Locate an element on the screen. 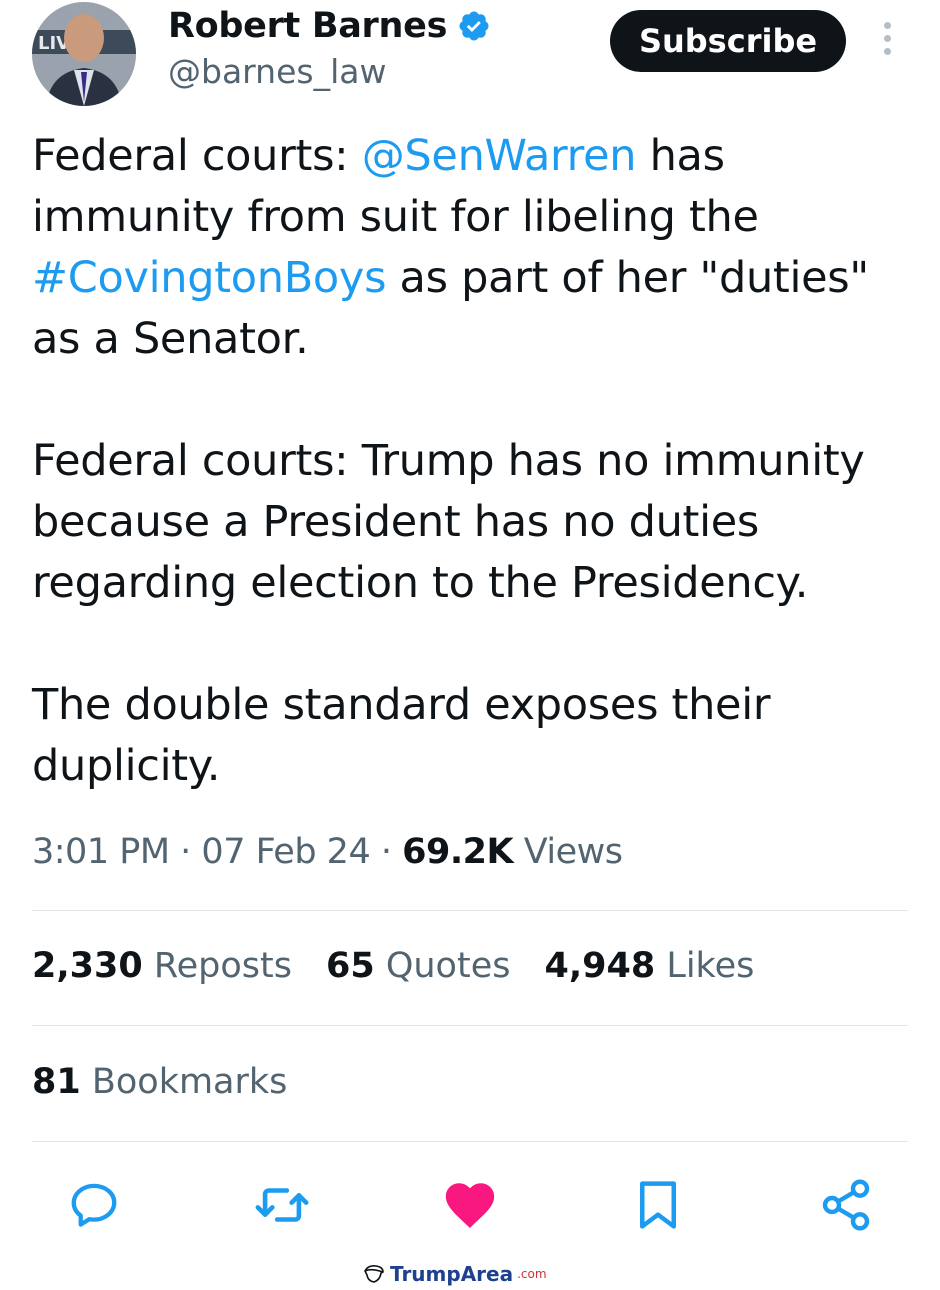 The image size is (940, 1290). speech-bubble-icon is located at coordinates (94, 1205).